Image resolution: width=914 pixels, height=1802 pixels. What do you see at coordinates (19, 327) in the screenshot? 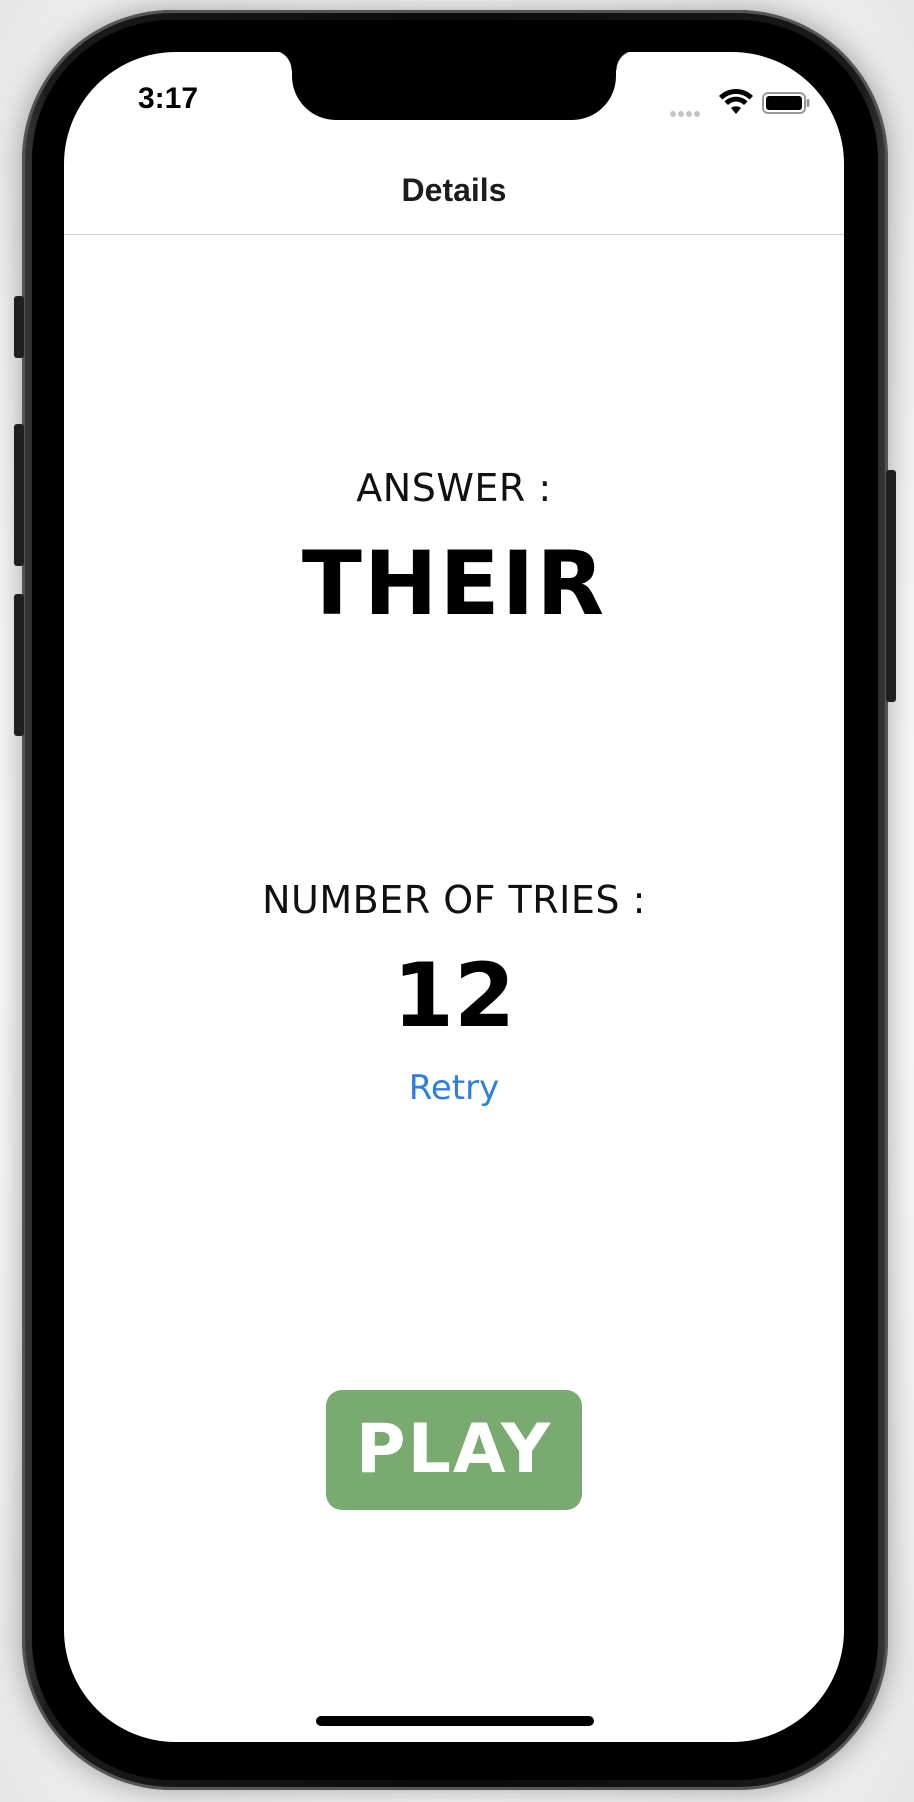
I see `mute-switch` at bounding box center [19, 327].